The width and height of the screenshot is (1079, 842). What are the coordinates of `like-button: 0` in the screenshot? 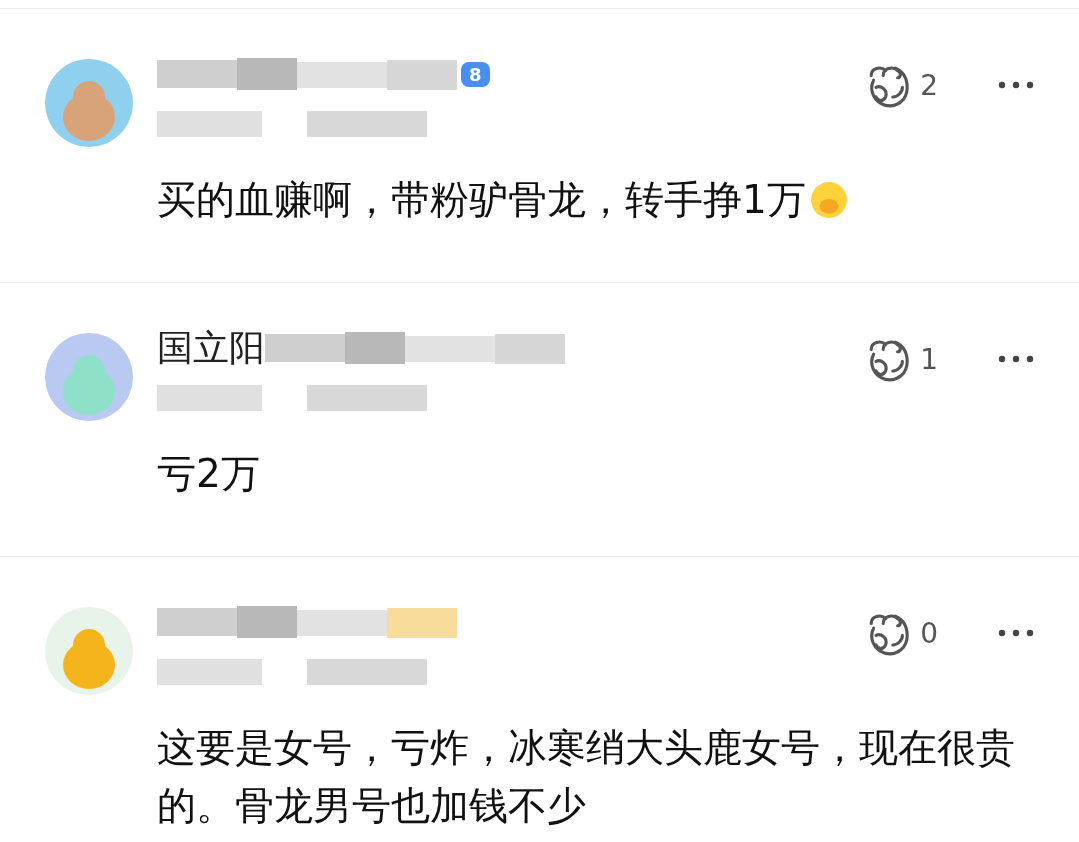 It's located at (901, 633).